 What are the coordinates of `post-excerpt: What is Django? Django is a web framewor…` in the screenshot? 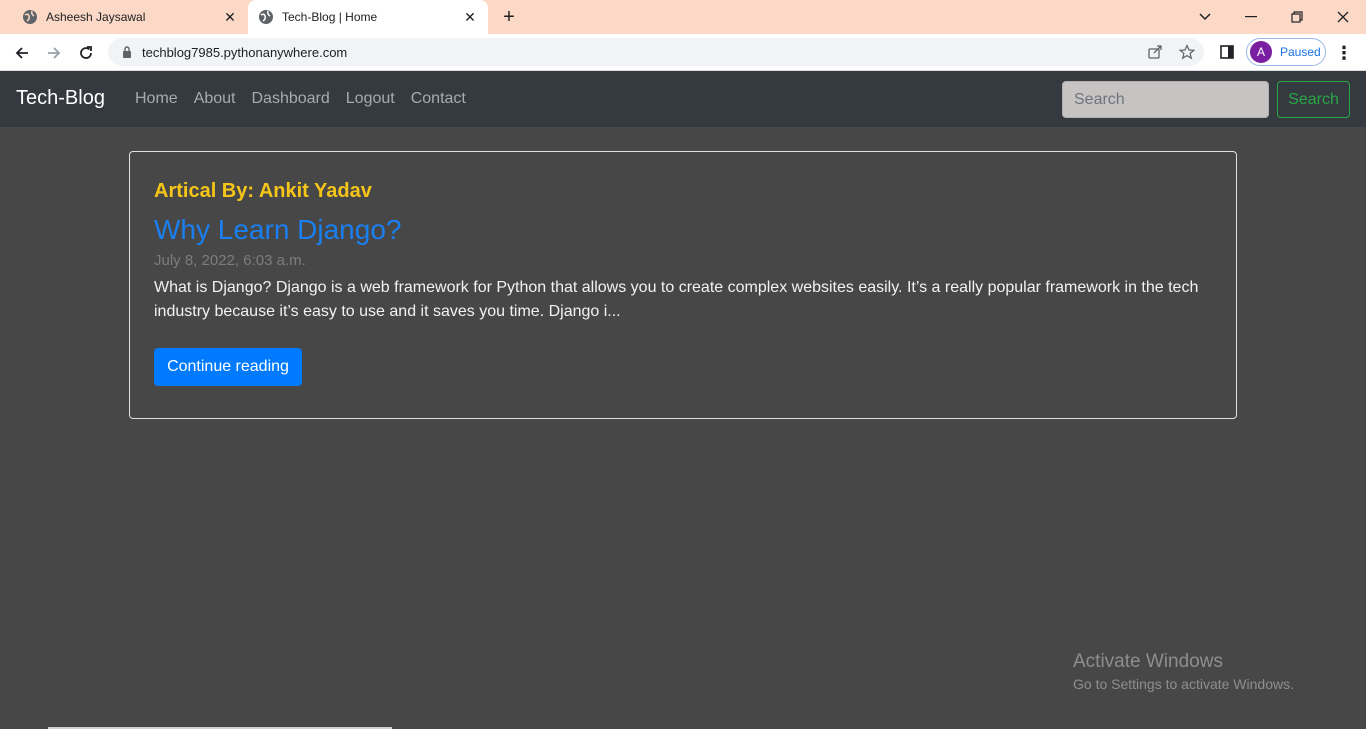 It's located at (676, 299).